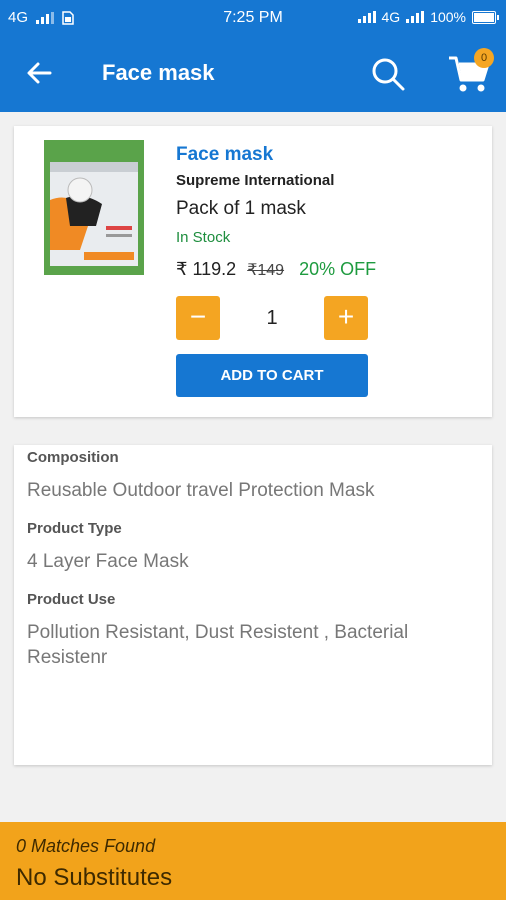 This screenshot has height=900, width=506. I want to click on cart-count-badge: 0, so click(484, 58).